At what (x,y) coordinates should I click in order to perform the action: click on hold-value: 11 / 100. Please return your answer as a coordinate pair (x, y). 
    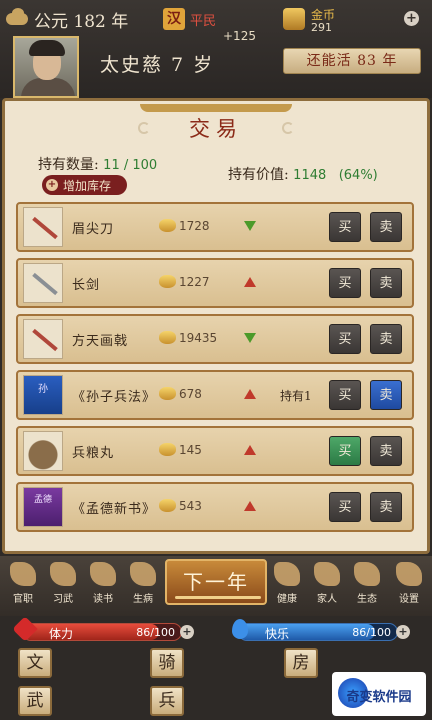
    Looking at the image, I should click on (130, 165).